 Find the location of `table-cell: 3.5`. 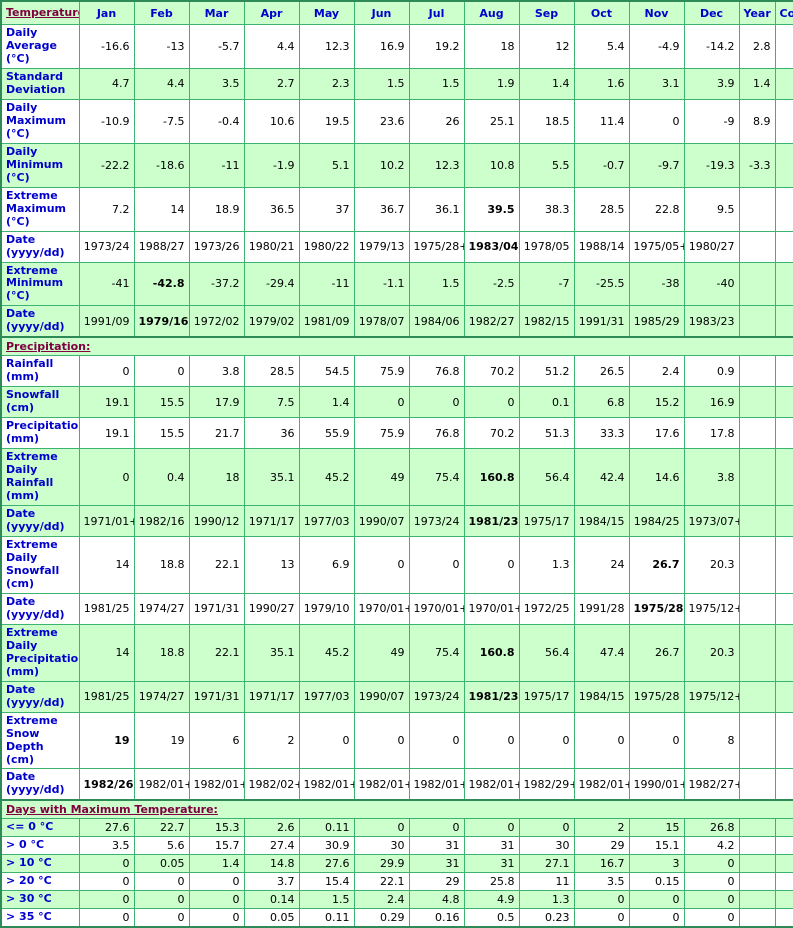

table-cell: 3.5 is located at coordinates (601, 882).